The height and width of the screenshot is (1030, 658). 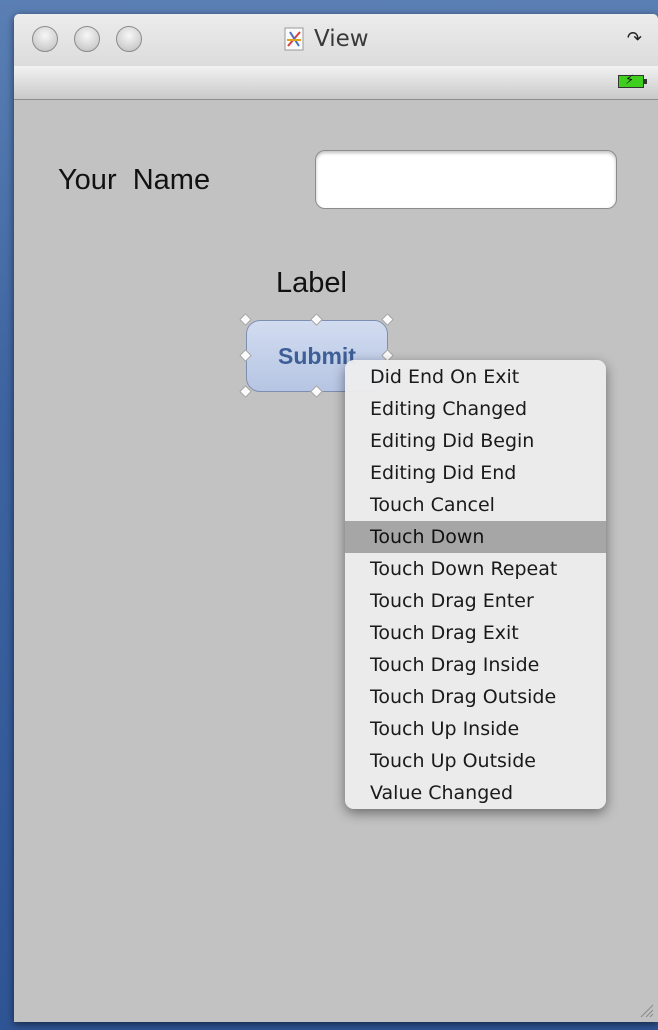 I want to click on menu-item-did-end-on-exit: Did End On Exit, so click(x=475, y=377).